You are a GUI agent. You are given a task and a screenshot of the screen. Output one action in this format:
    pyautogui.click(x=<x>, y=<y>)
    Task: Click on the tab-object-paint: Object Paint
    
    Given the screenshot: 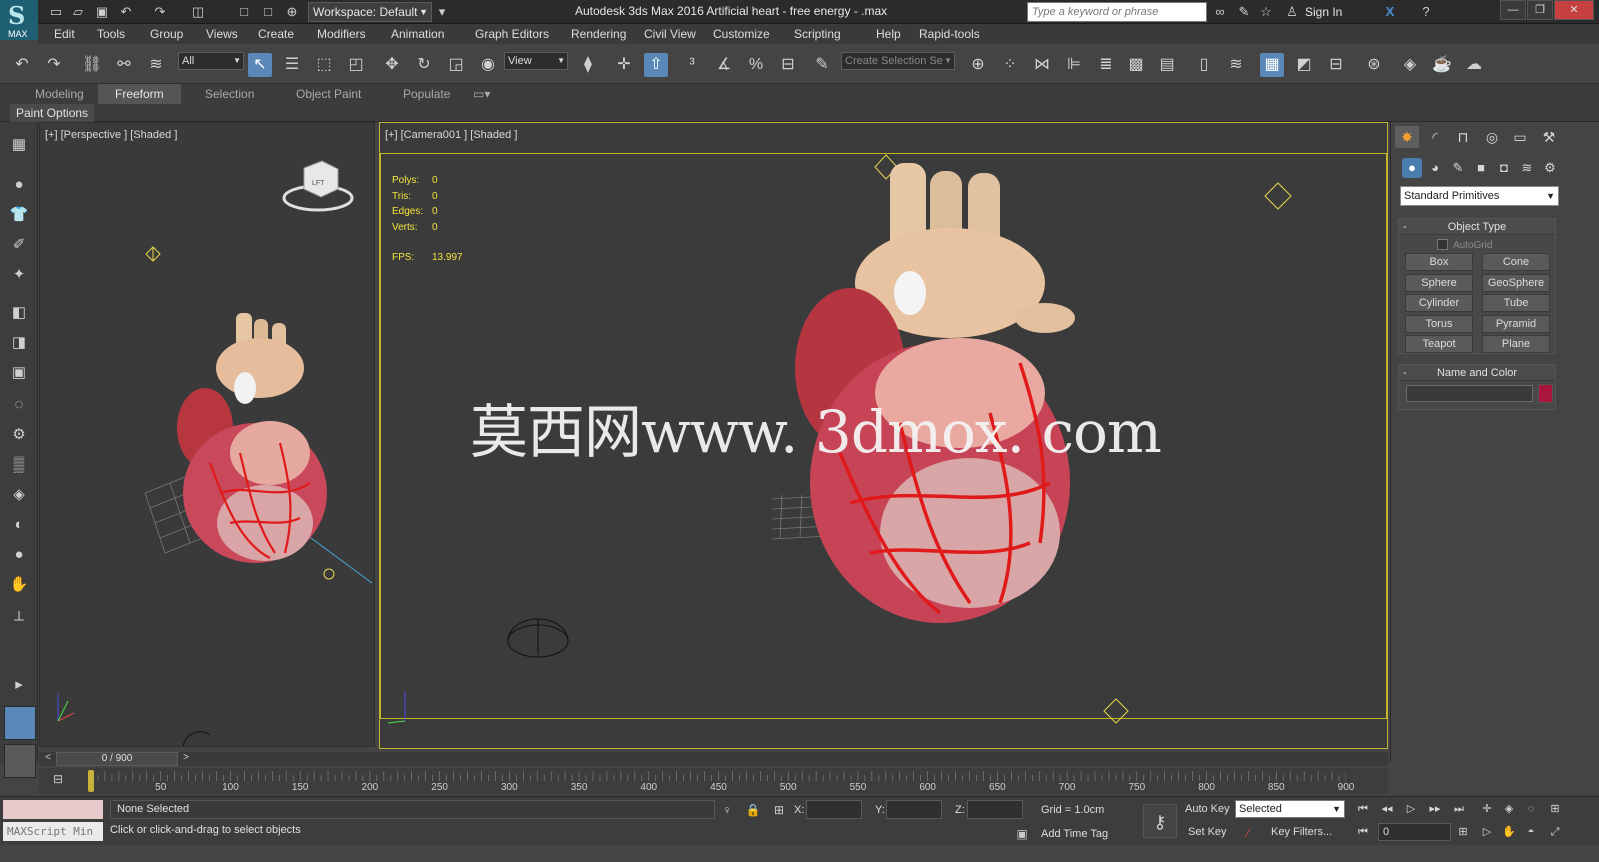 What is the action you would take?
    pyautogui.click(x=328, y=94)
    